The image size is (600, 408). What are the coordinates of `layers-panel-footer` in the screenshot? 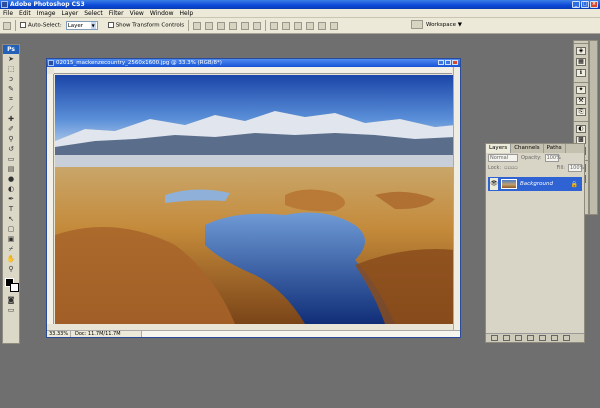 It's located at (535, 337).